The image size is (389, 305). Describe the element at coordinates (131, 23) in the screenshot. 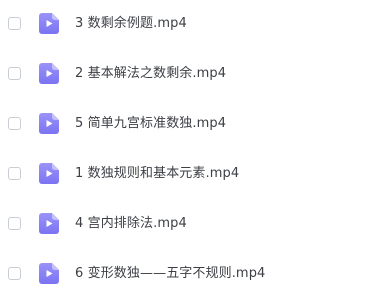

I see `file-name: 3 数剩余例题.mp4` at that location.